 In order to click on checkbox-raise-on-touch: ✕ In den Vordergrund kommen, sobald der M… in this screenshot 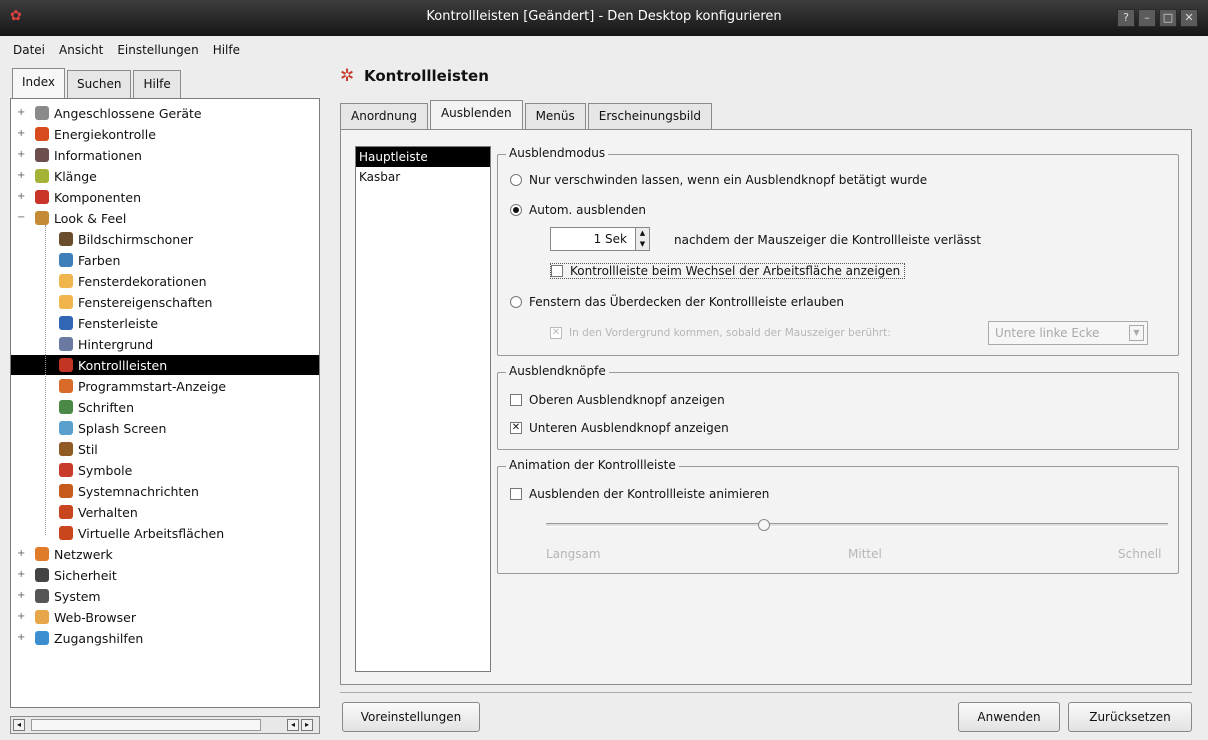, I will do `click(720, 333)`.